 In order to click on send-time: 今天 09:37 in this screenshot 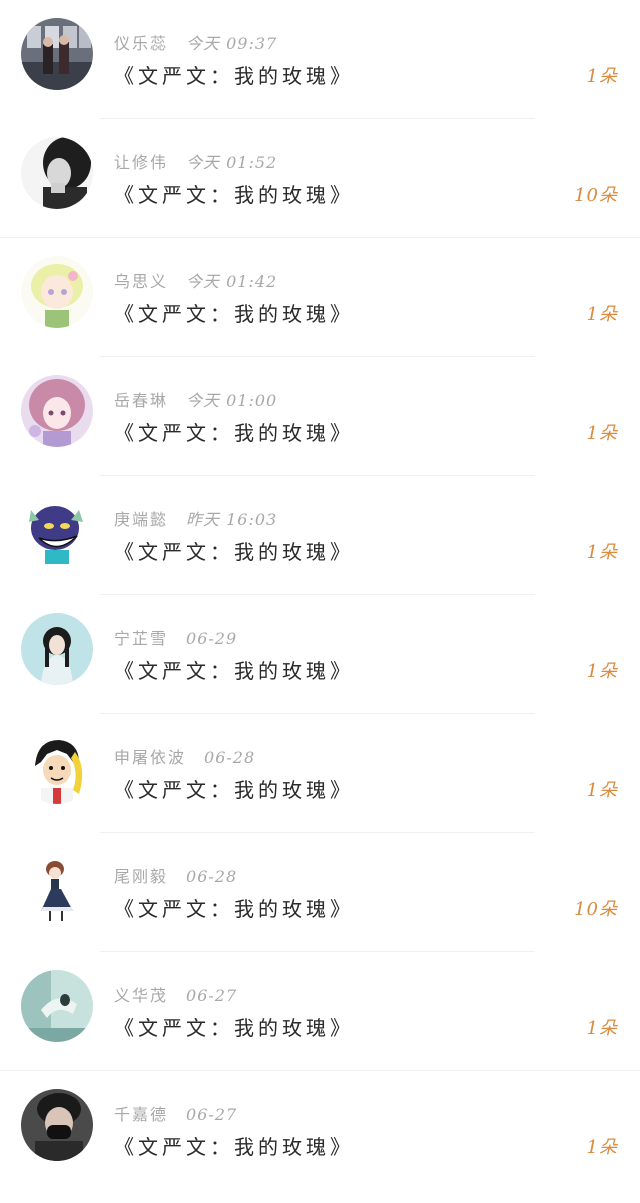, I will do `click(232, 43)`.